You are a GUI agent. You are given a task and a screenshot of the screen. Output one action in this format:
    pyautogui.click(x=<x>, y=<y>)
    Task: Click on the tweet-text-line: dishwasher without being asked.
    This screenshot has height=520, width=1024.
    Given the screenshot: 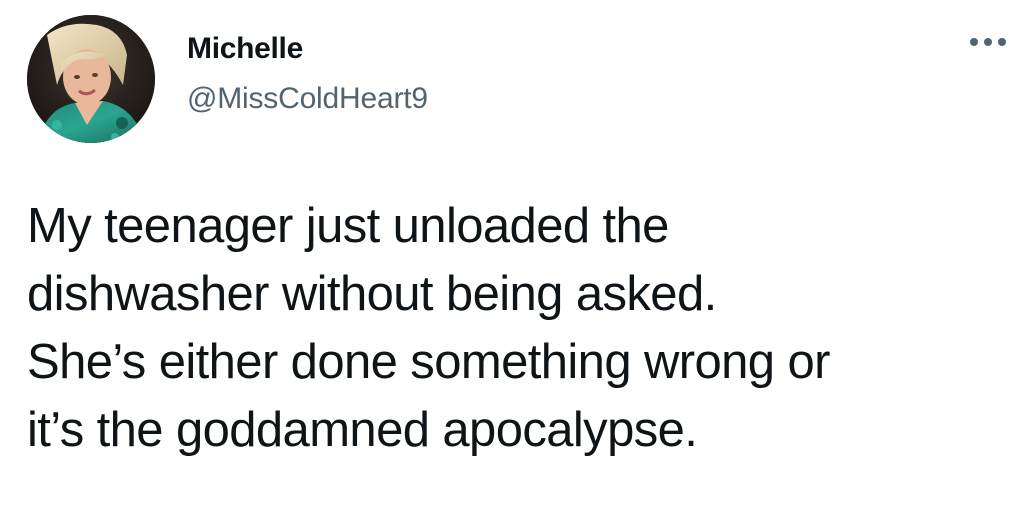 What is the action you would take?
    pyautogui.click(x=372, y=294)
    